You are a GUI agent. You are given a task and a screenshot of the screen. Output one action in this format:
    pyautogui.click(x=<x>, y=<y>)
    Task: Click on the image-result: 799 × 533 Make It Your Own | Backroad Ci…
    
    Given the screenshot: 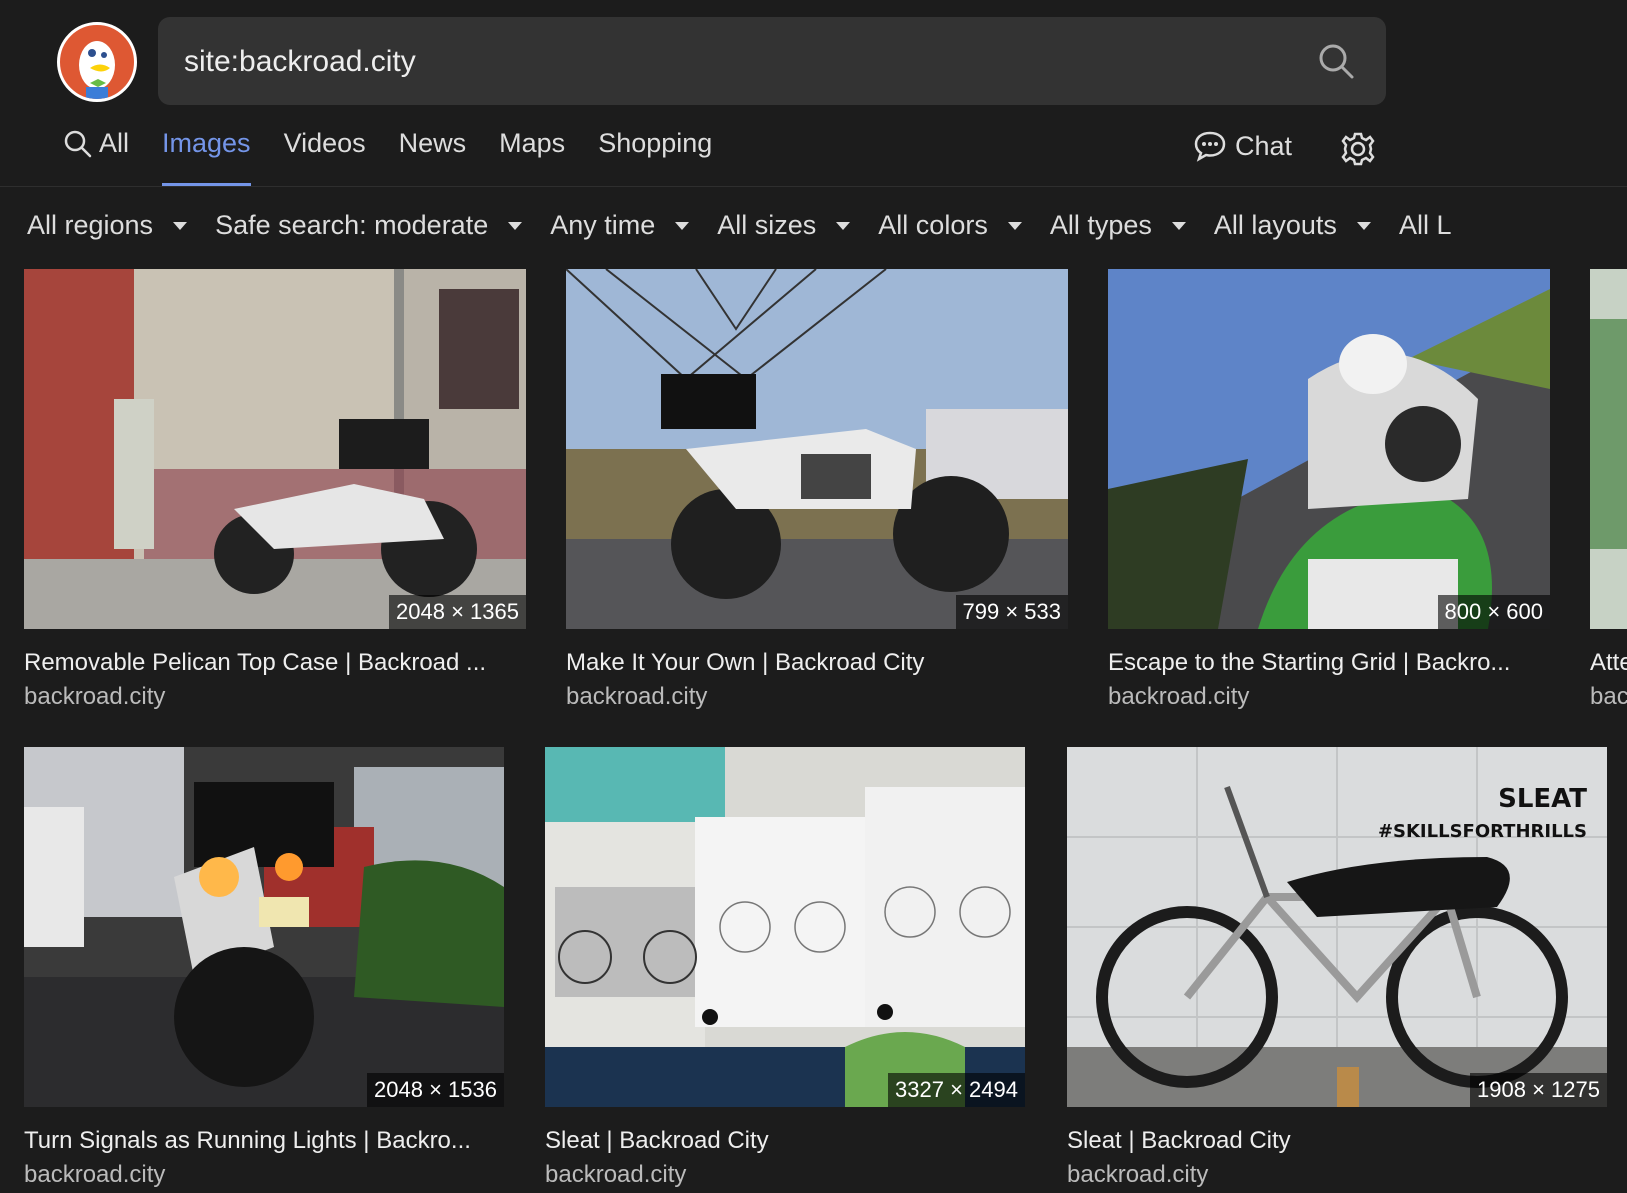 What is the action you would take?
    pyautogui.click(x=817, y=490)
    